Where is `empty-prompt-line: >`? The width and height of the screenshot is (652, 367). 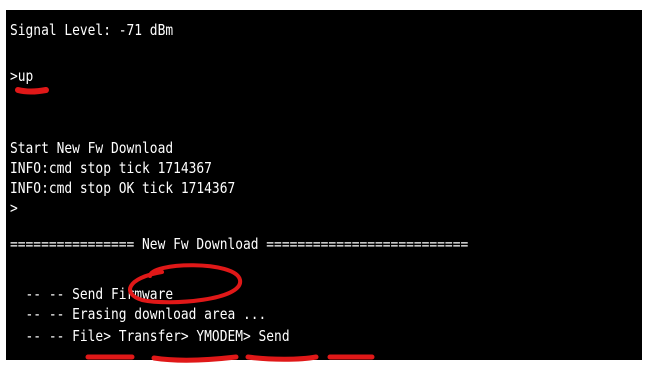
empty-prompt-line: > is located at coordinates (14, 208).